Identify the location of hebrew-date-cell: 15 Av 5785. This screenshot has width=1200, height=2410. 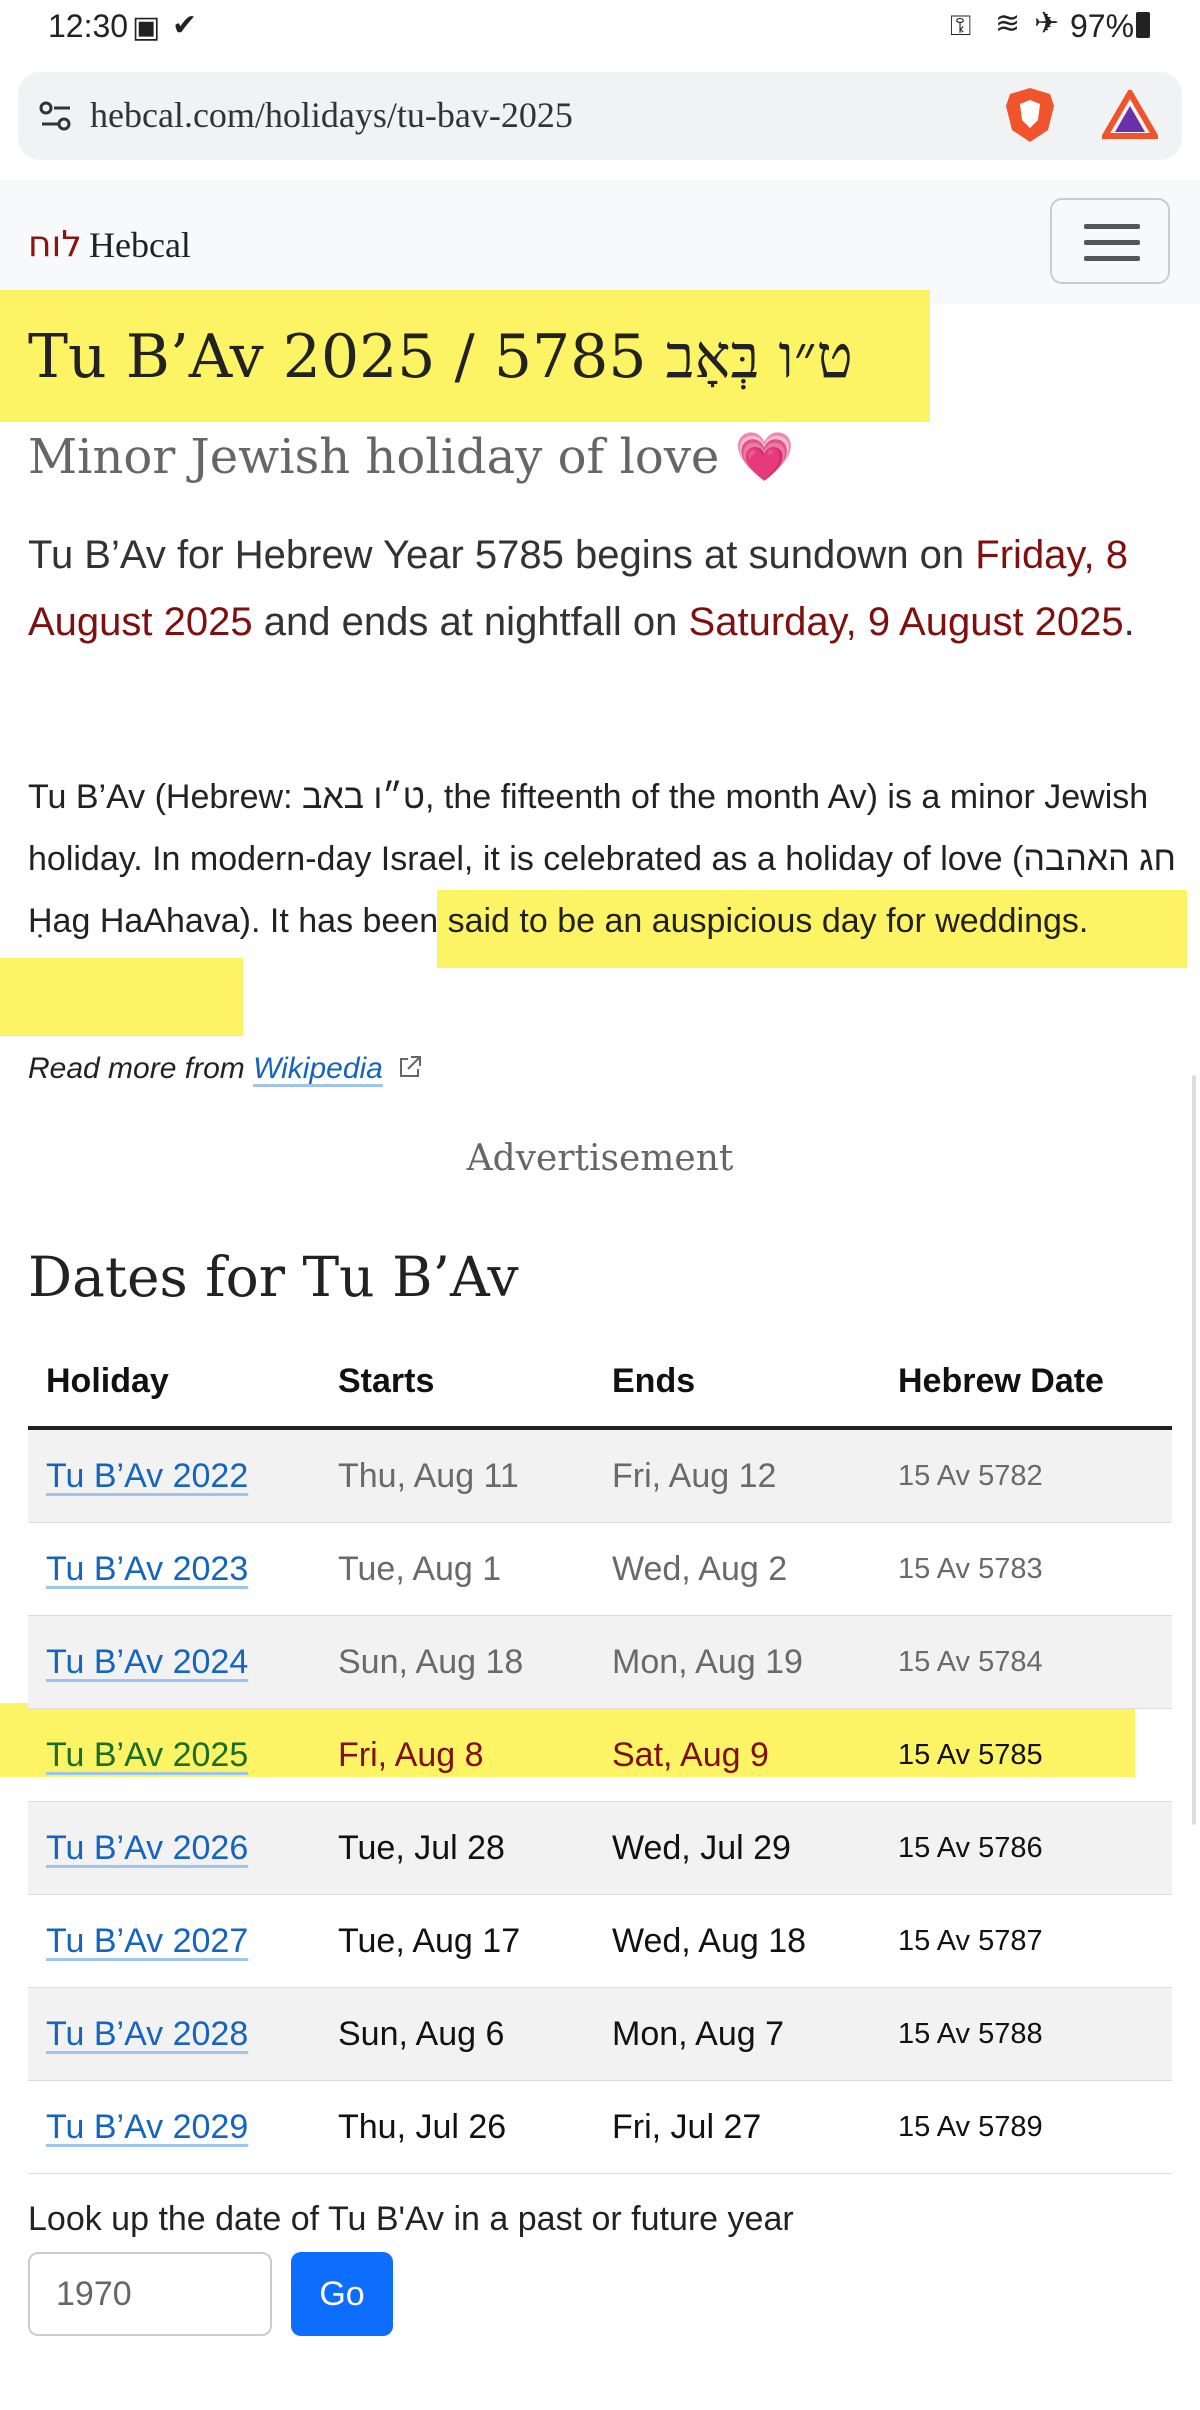
(1026, 1755).